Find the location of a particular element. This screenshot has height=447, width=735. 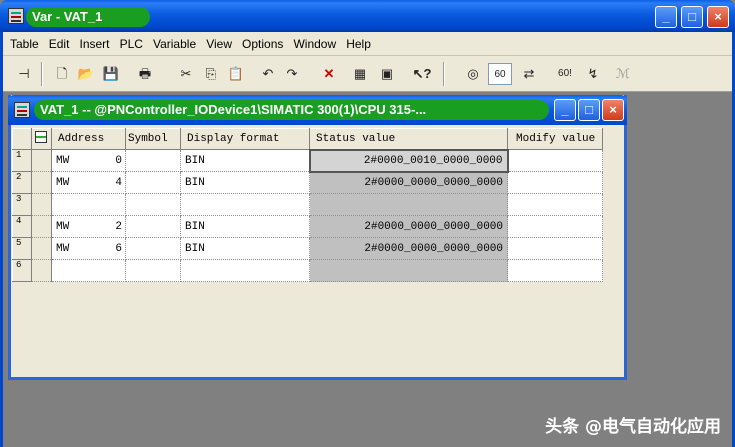

pin-icon: ⊣ is located at coordinates (24, 74).